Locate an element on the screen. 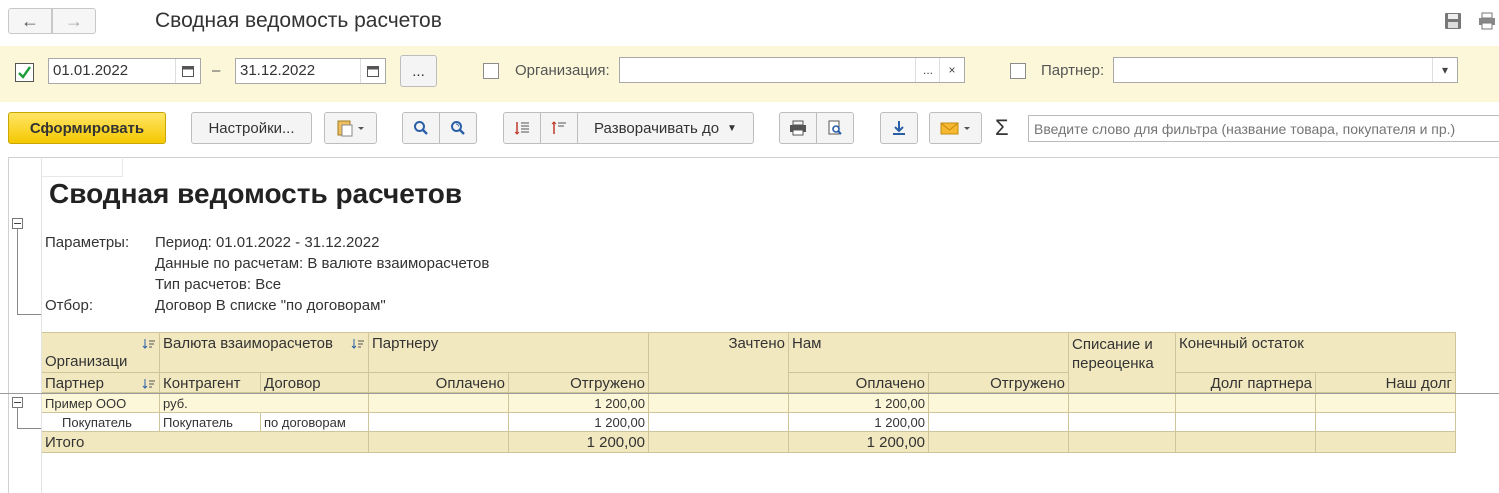 The height and width of the screenshot is (493, 1499). collapse-group-icon is located at coordinates (17, 402).